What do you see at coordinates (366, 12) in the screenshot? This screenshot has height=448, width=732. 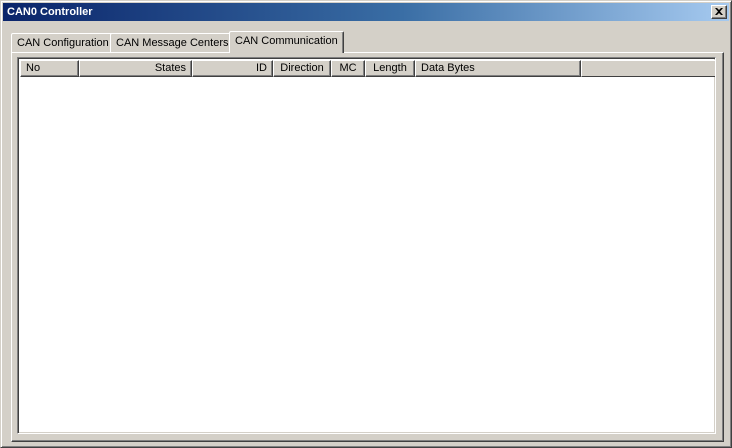 I see `title-bar: CAN0 Controller` at bounding box center [366, 12].